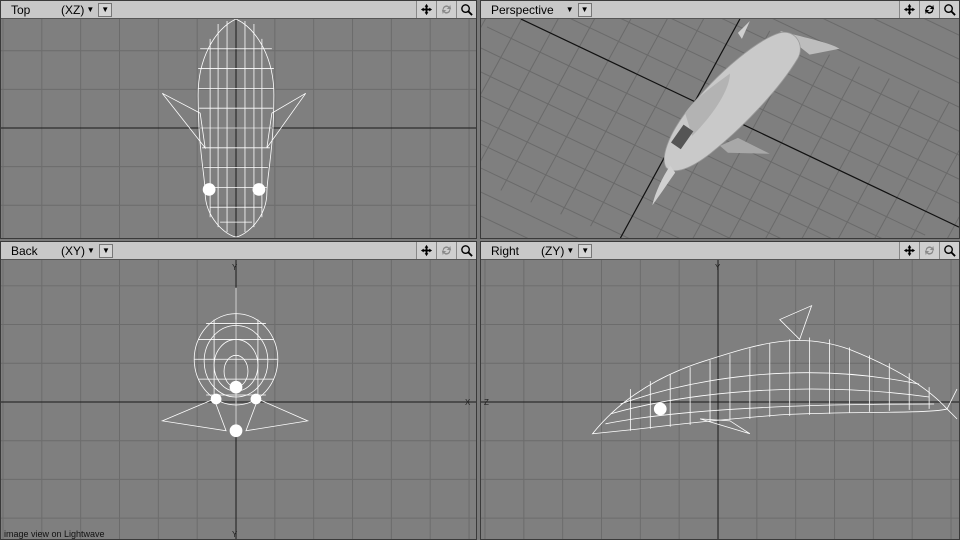 The height and width of the screenshot is (540, 960). What do you see at coordinates (21, 9) in the screenshot?
I see `viewport-name: Top` at bounding box center [21, 9].